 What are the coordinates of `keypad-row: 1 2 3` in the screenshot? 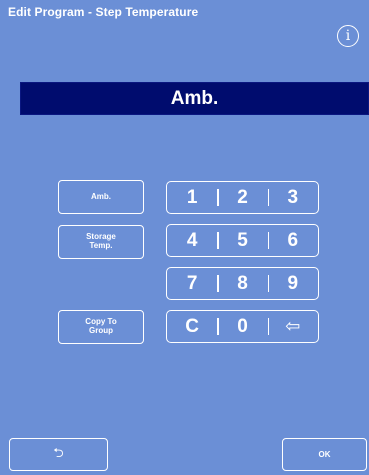 It's located at (242, 197).